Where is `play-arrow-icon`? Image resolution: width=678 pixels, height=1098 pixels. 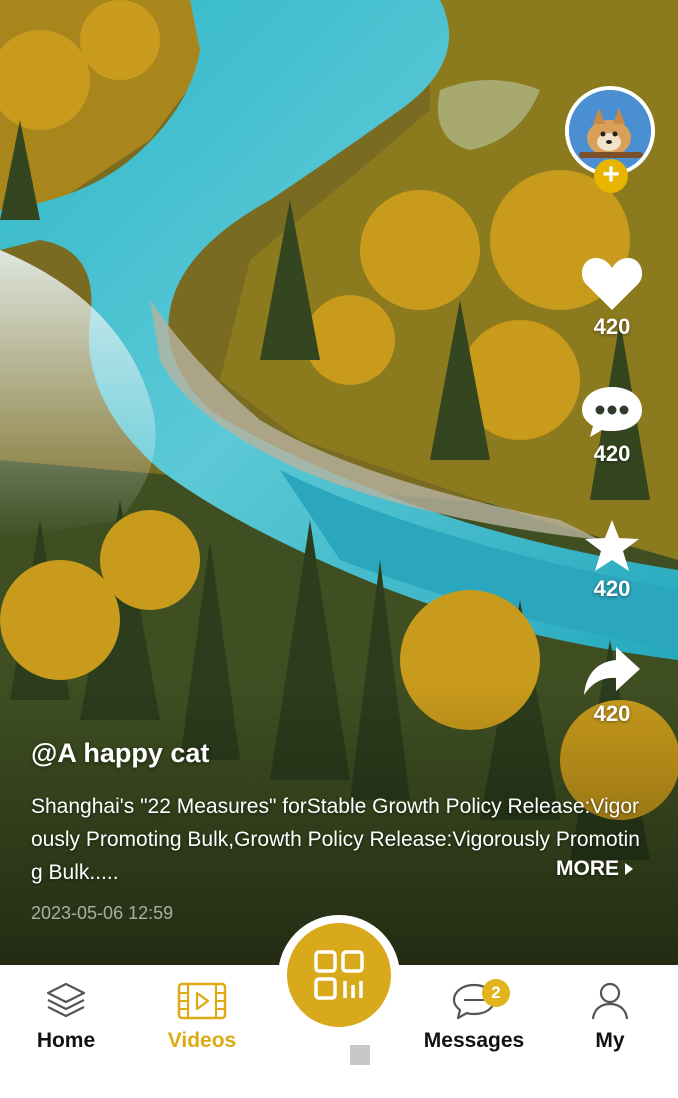
play-arrow-icon is located at coordinates (629, 869).